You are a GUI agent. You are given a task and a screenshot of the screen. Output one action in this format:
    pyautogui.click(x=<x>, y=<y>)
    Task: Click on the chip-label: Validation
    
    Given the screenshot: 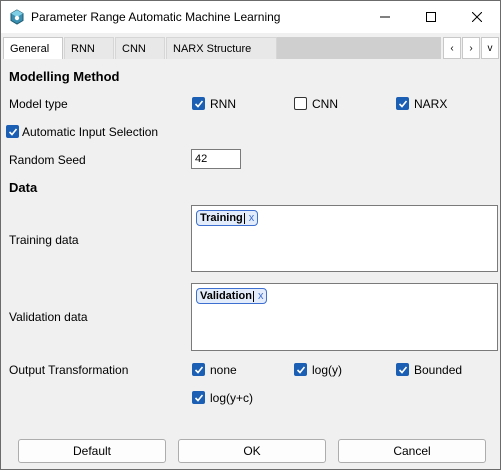 What is the action you would take?
    pyautogui.click(x=226, y=296)
    